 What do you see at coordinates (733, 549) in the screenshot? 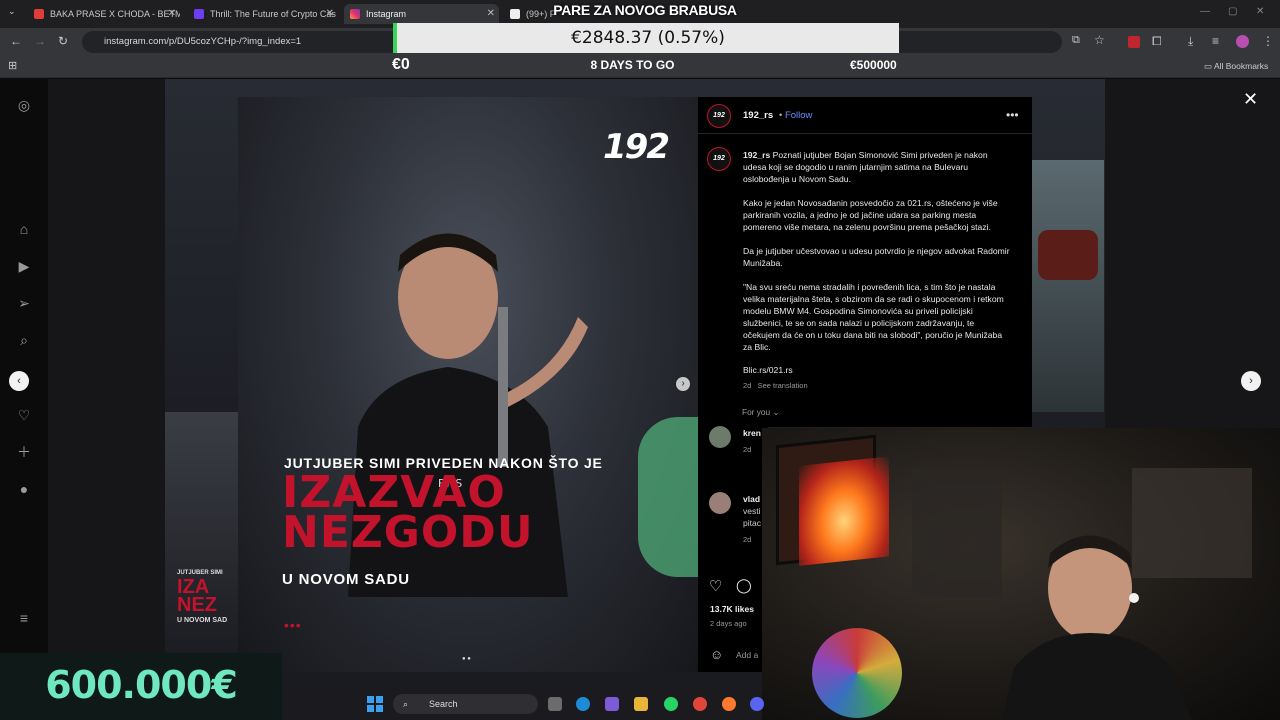
I see `comments-list` at bounding box center [733, 549].